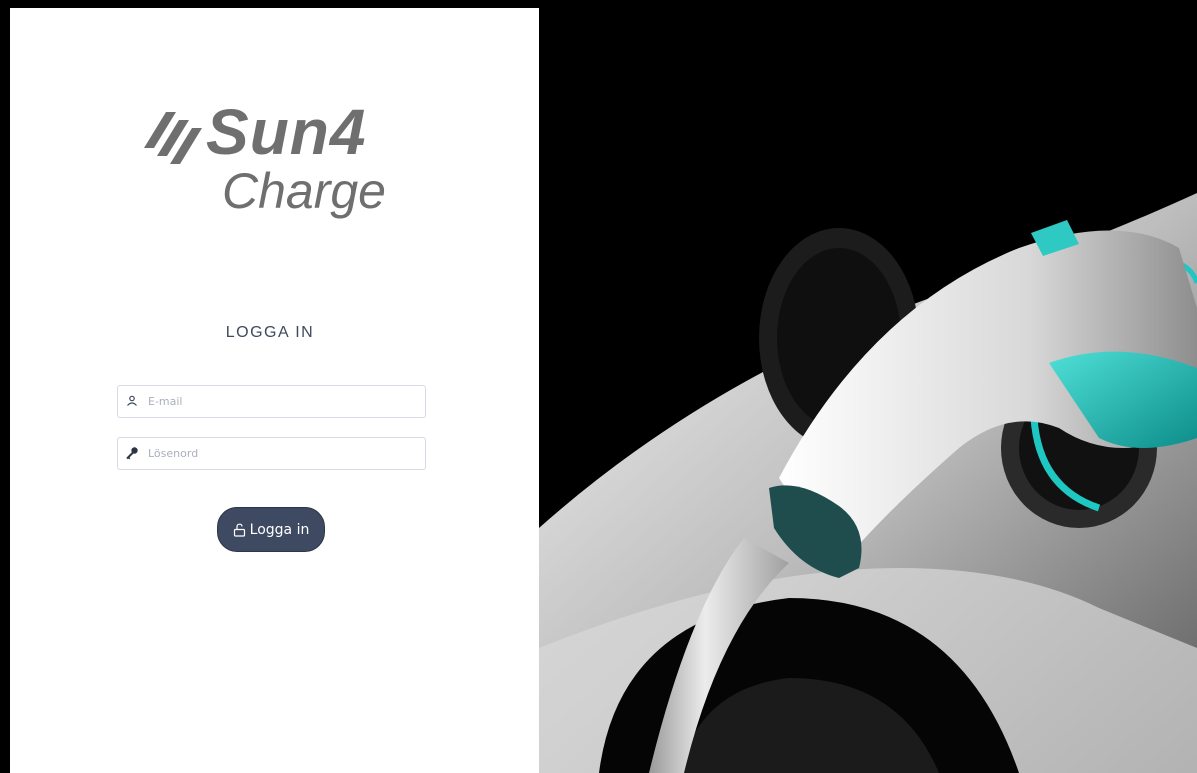 This screenshot has width=1197, height=773. I want to click on password-field, so click(271, 453).